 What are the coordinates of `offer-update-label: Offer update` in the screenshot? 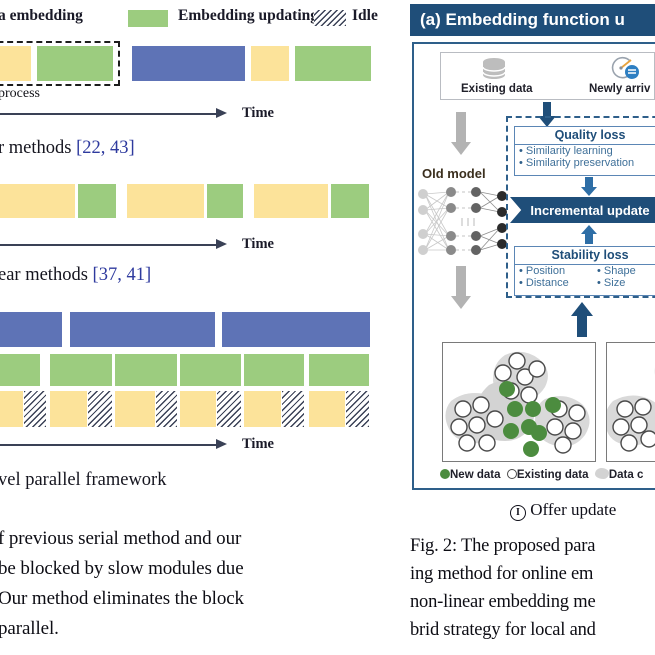 It's located at (573, 509).